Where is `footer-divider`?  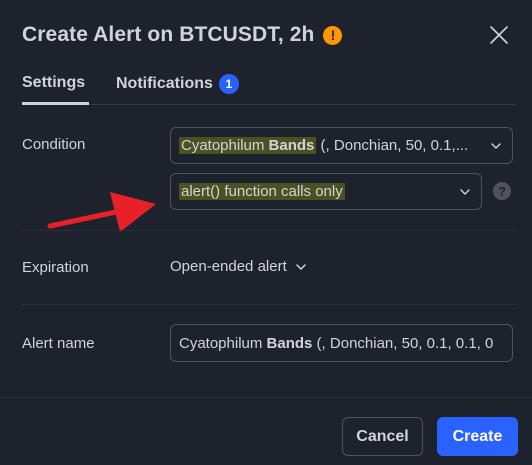 footer-divider is located at coordinates (266, 397).